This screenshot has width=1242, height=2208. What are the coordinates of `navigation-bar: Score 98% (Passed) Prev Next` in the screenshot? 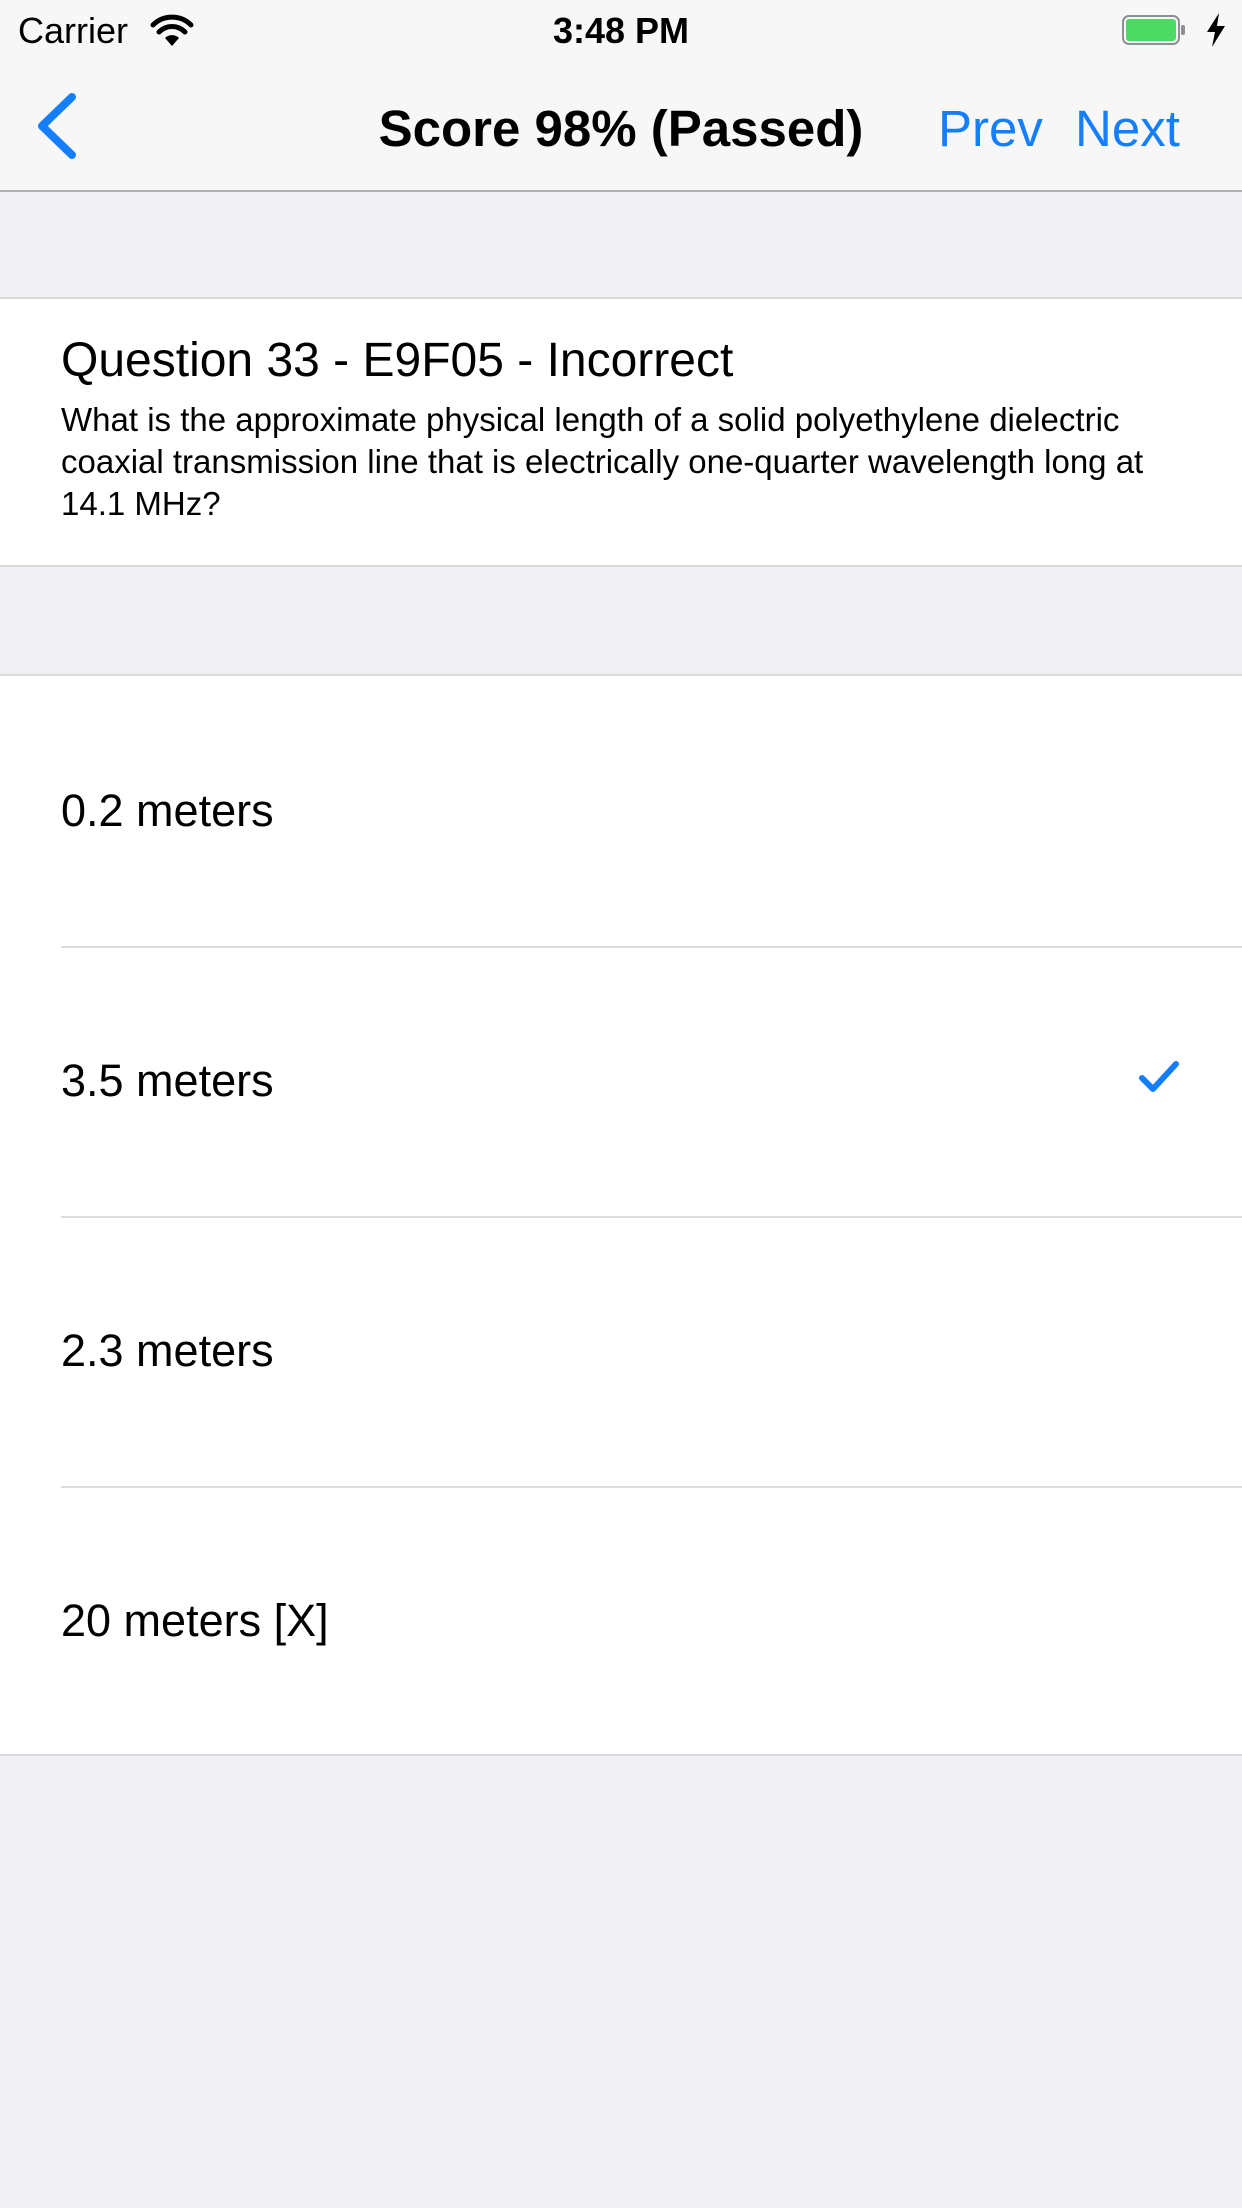 It's located at (621, 126).